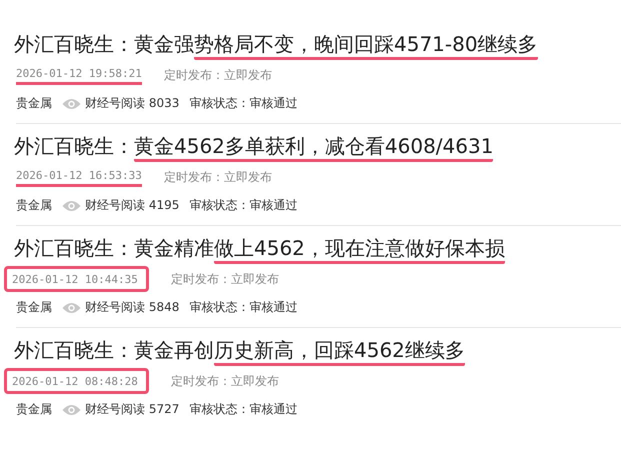 This screenshot has height=452, width=621. Describe the element at coordinates (79, 75) in the screenshot. I see `publish-date: 2026-01-12 19:58:21` at that location.